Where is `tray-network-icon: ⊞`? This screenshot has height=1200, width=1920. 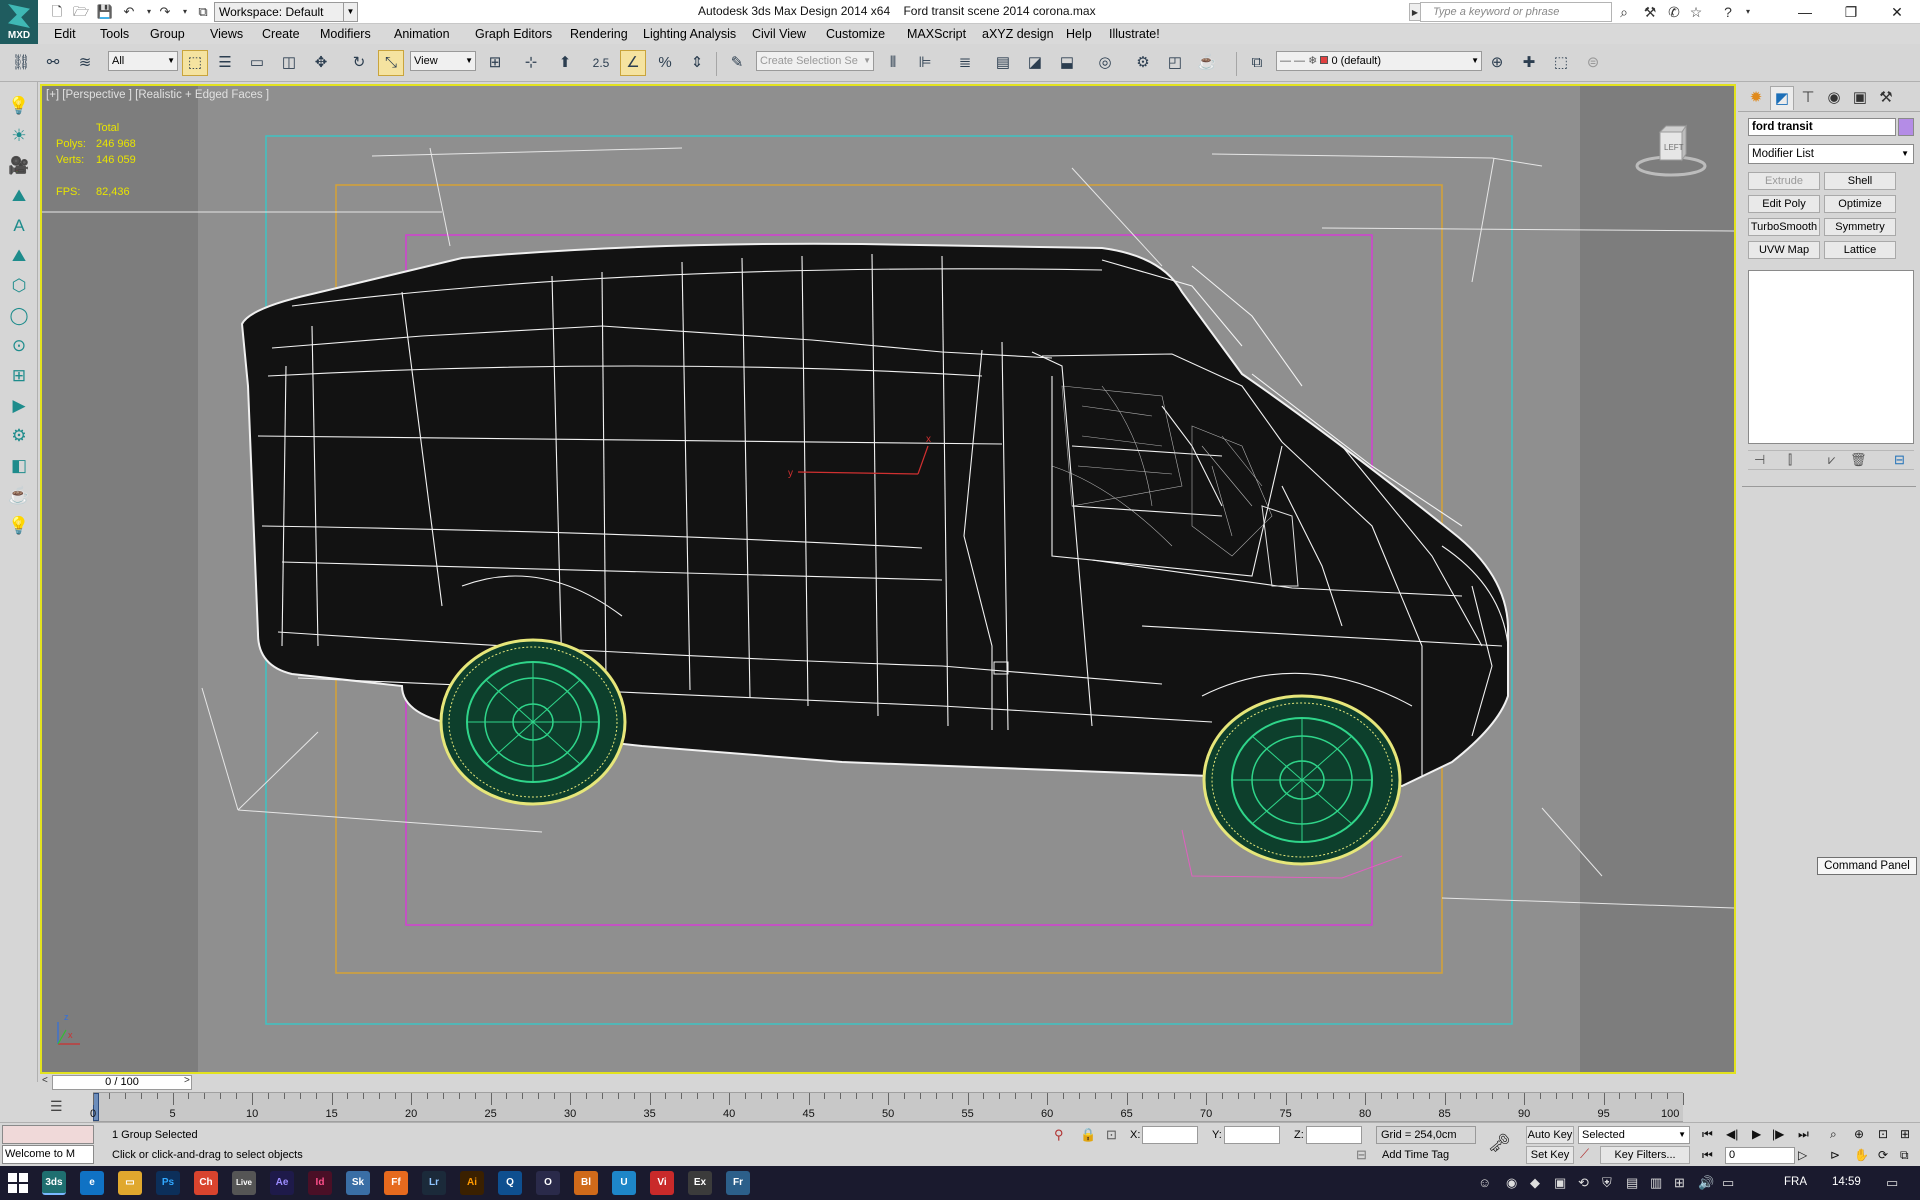
tray-network-icon: ⊞ is located at coordinates (1679, 1183).